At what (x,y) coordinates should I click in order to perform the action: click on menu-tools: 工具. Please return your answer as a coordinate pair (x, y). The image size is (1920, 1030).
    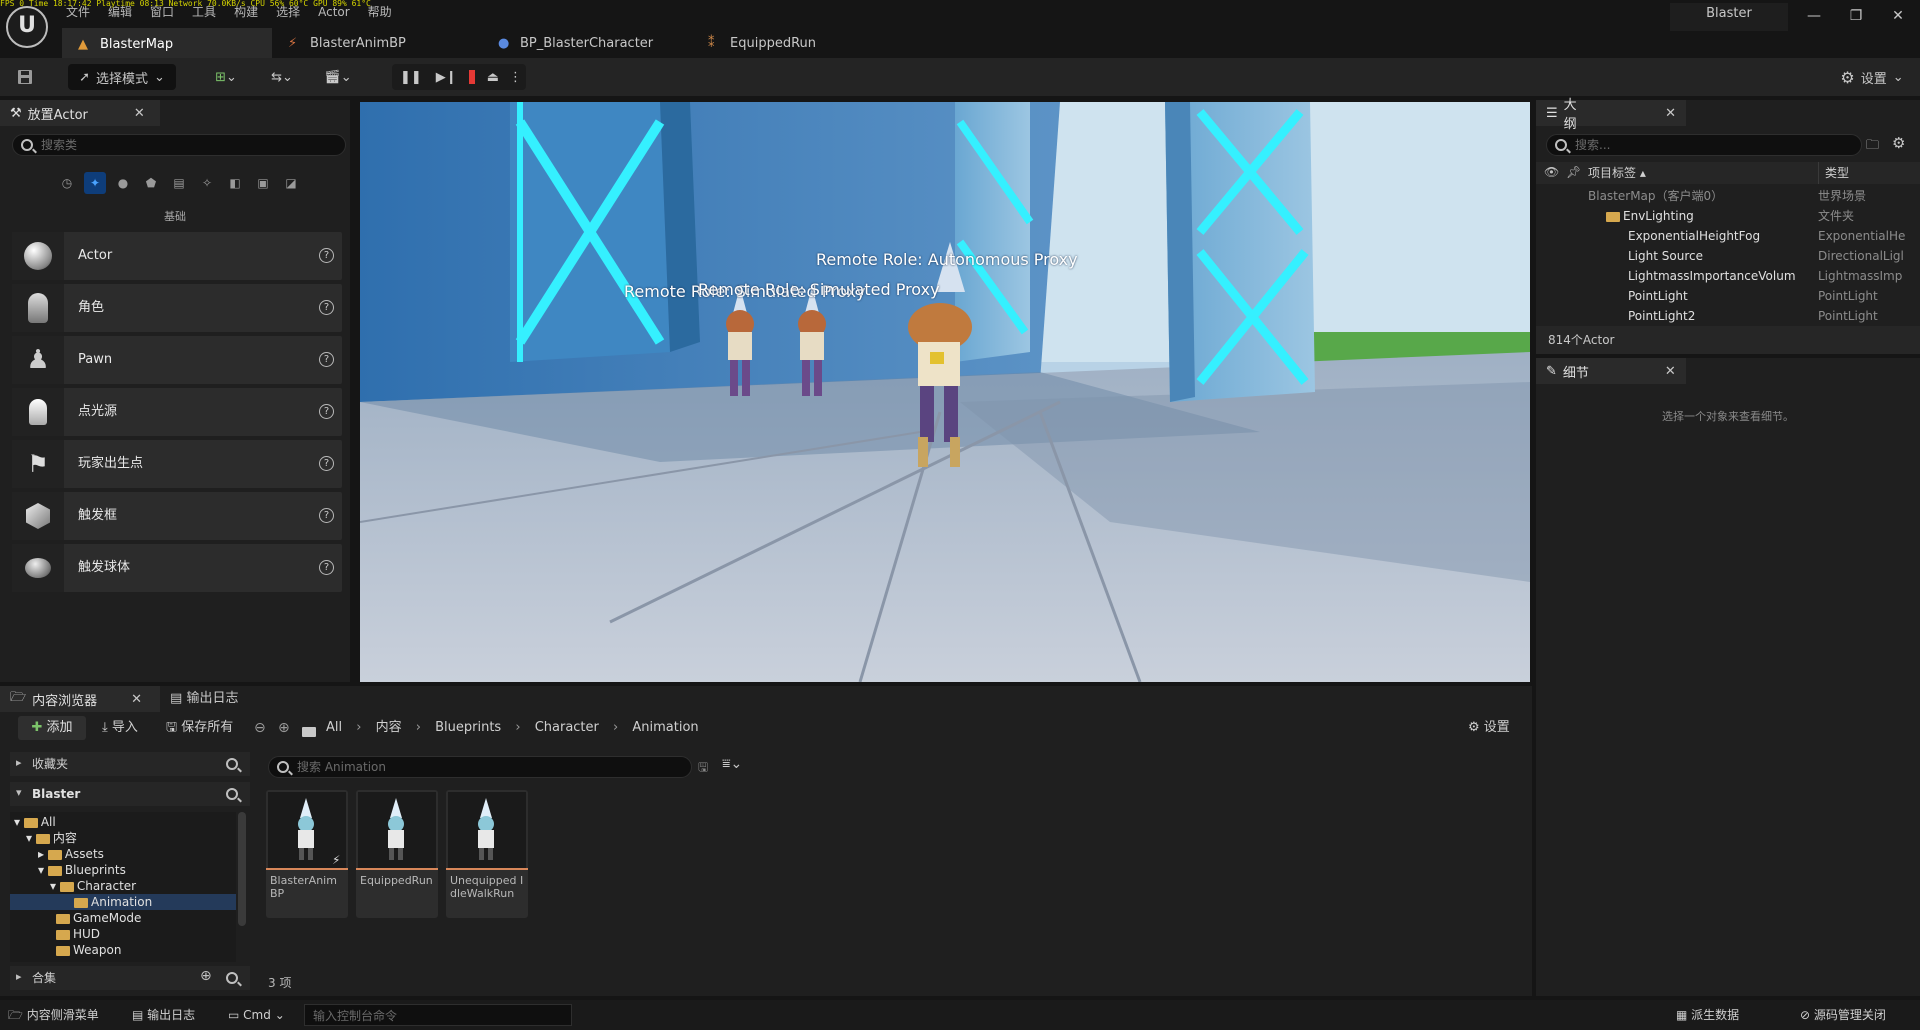
    Looking at the image, I should click on (204, 12).